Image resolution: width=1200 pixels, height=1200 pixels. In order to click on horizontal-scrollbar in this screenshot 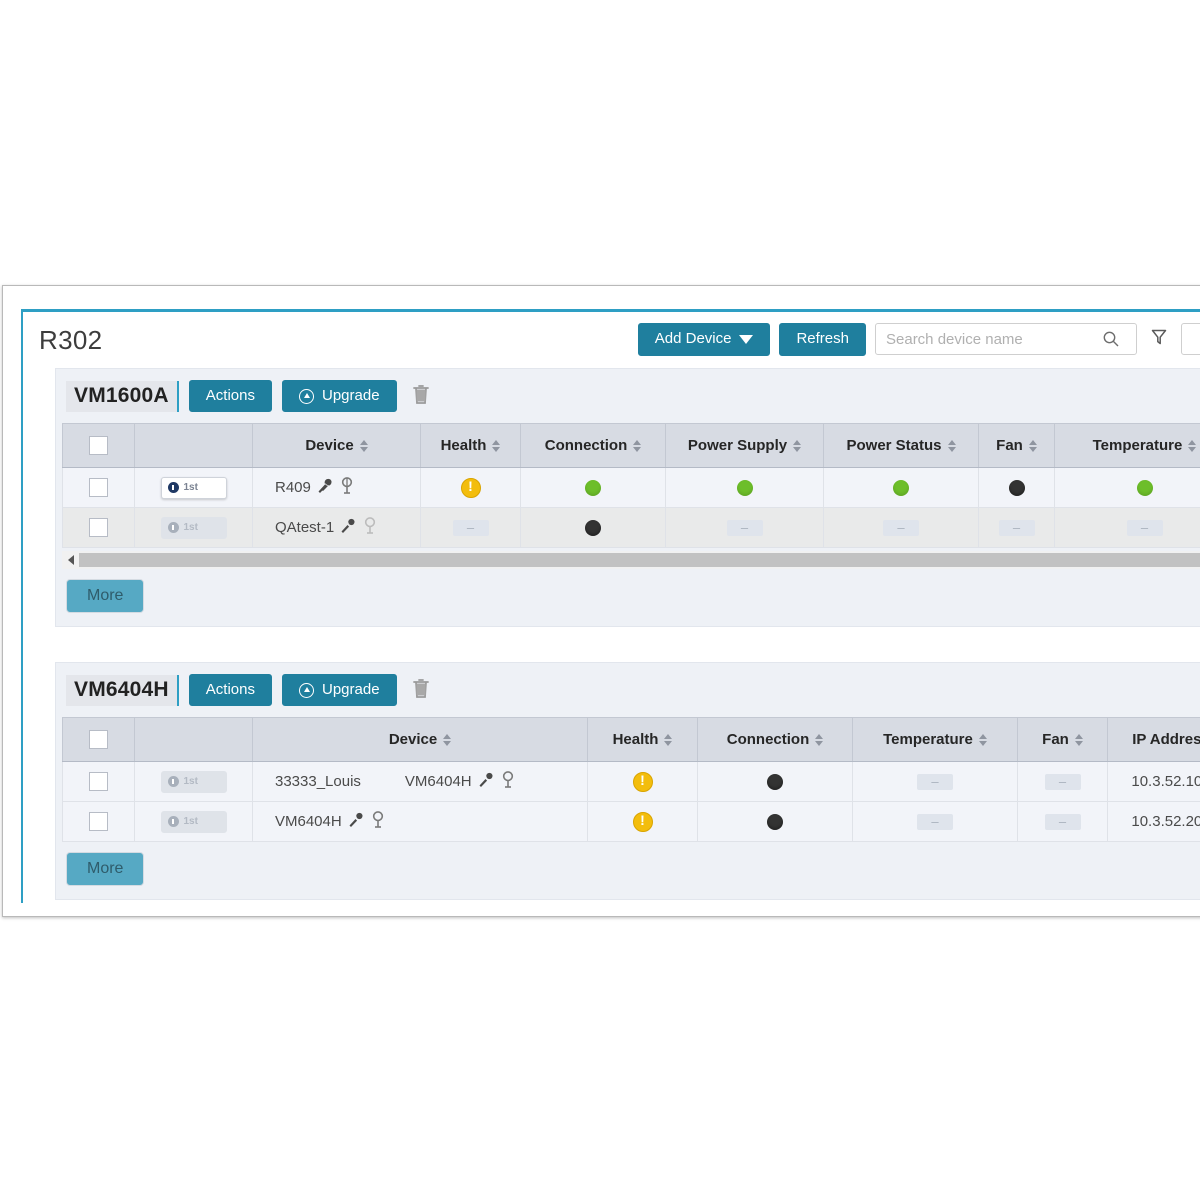, I will do `click(631, 560)`.